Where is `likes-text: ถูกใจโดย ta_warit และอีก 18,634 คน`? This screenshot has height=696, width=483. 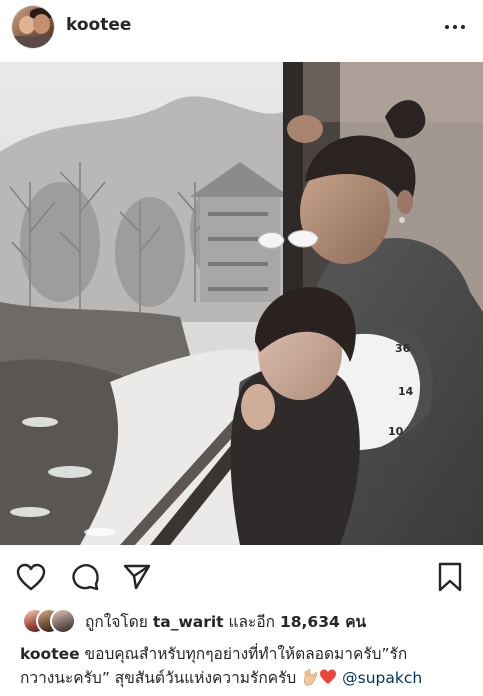 likes-text: ถูกใจโดย ta_warit และอีก 18,634 คน is located at coordinates (225, 621).